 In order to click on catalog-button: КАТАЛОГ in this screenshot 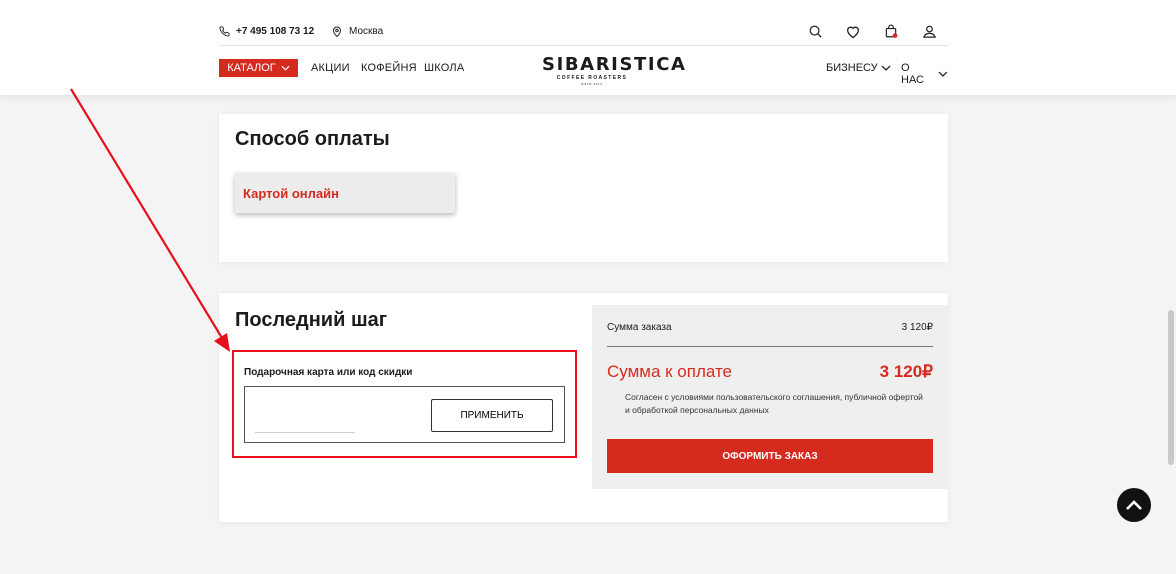, I will do `click(258, 68)`.